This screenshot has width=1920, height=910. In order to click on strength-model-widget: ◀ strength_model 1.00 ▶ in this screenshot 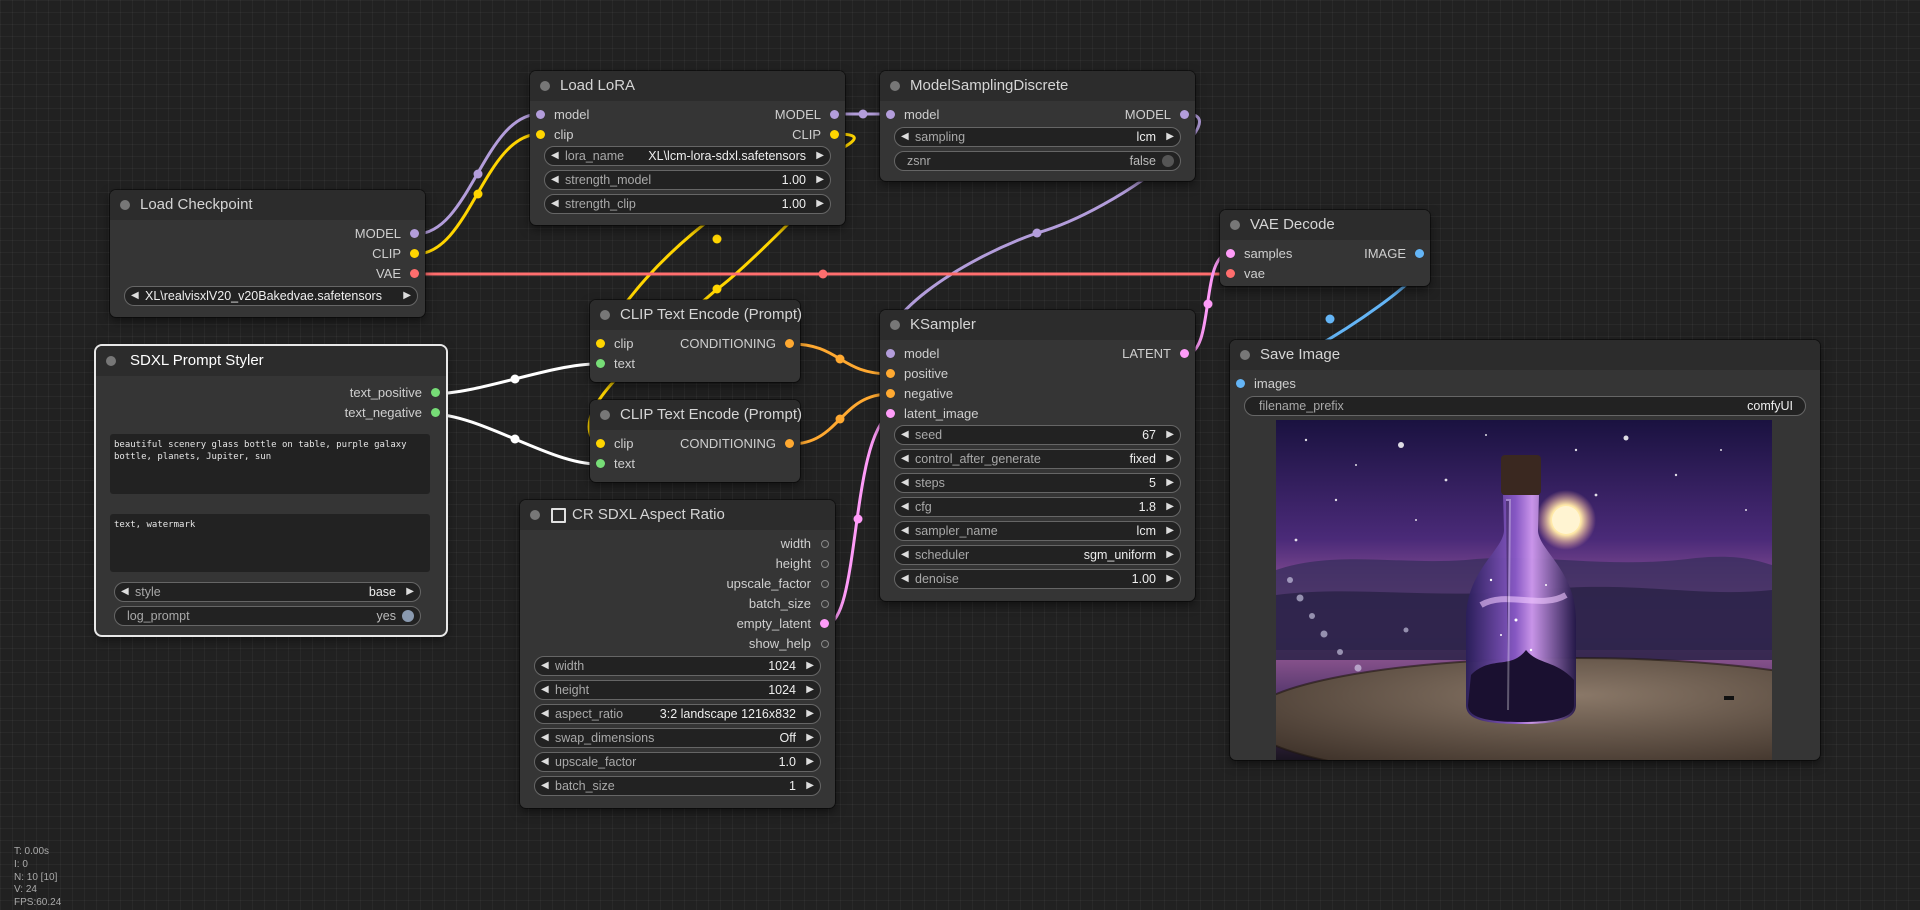, I will do `click(687, 180)`.